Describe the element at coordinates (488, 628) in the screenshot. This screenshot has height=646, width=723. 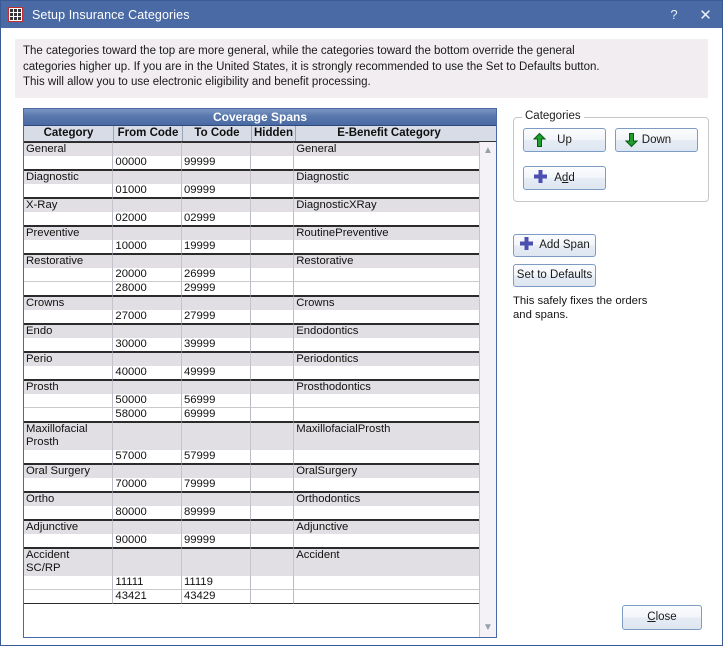
I see `scroll-down-icon: ▼` at that location.